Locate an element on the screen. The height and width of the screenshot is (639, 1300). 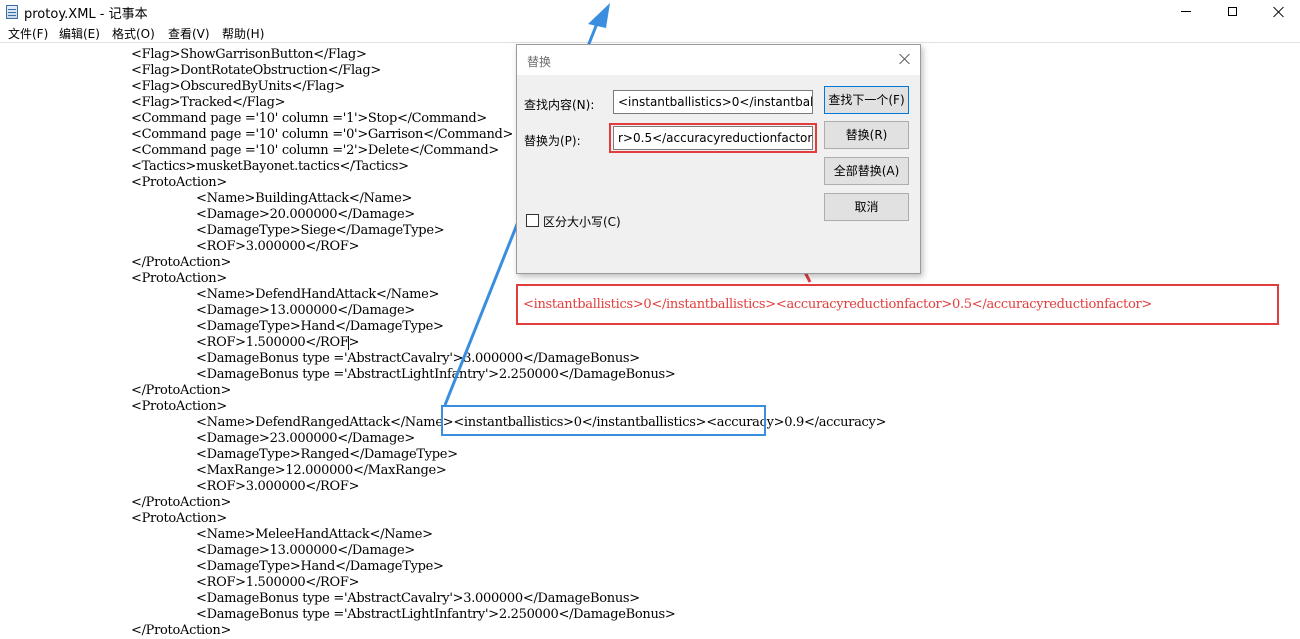
code-line: <Flag>Tracked</Flag> is located at coordinates (208, 102).